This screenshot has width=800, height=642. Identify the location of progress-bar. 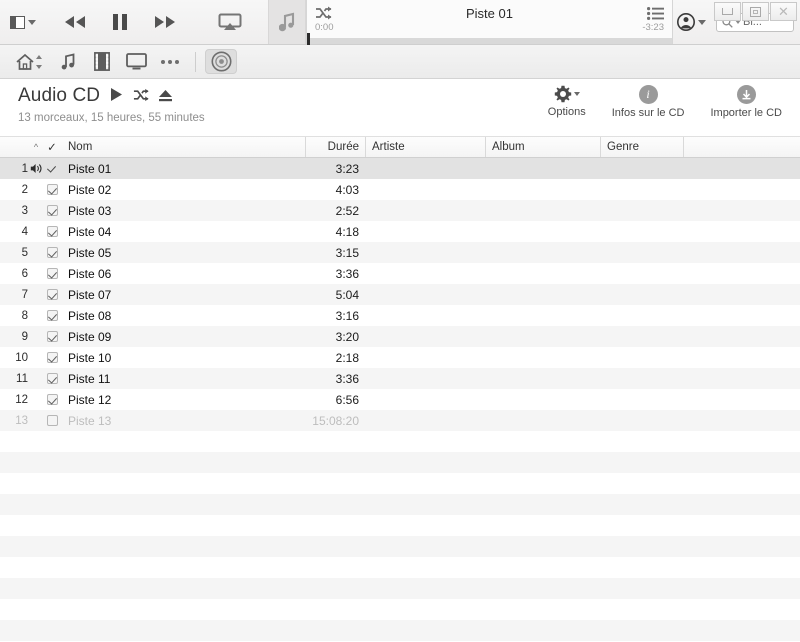
(489, 39).